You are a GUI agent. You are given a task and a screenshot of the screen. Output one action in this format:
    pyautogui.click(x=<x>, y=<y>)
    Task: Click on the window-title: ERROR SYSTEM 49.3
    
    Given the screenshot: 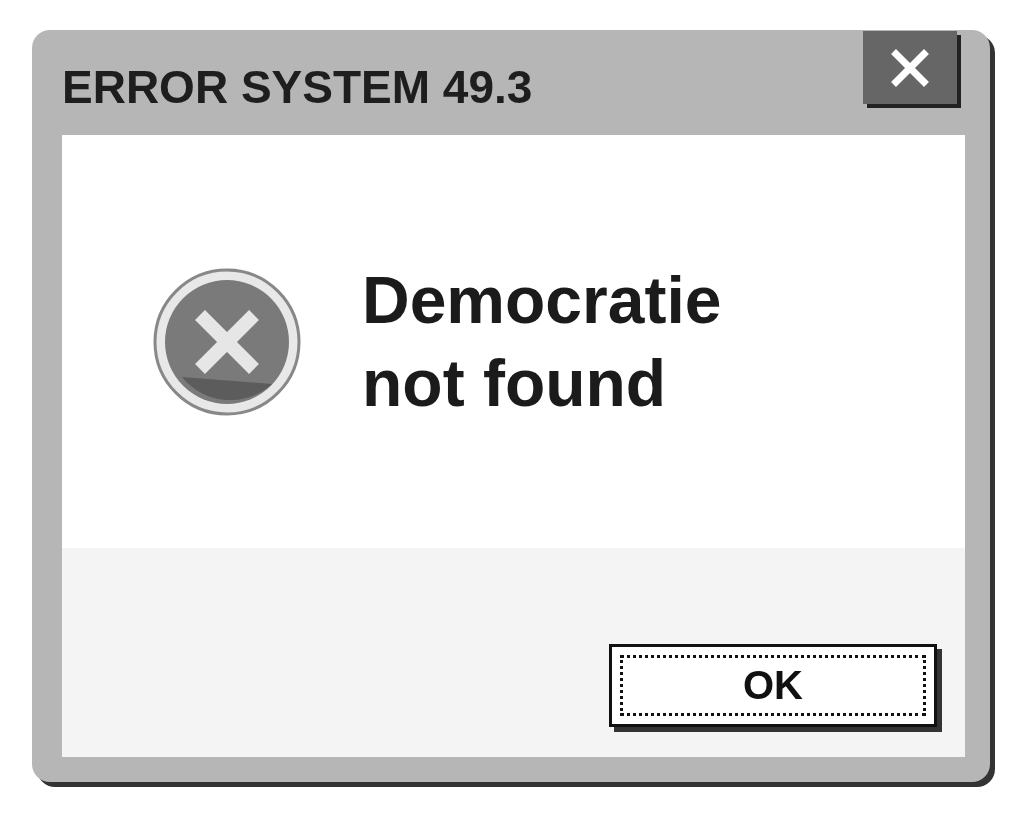 What is the action you would take?
    pyautogui.click(x=297, y=86)
    